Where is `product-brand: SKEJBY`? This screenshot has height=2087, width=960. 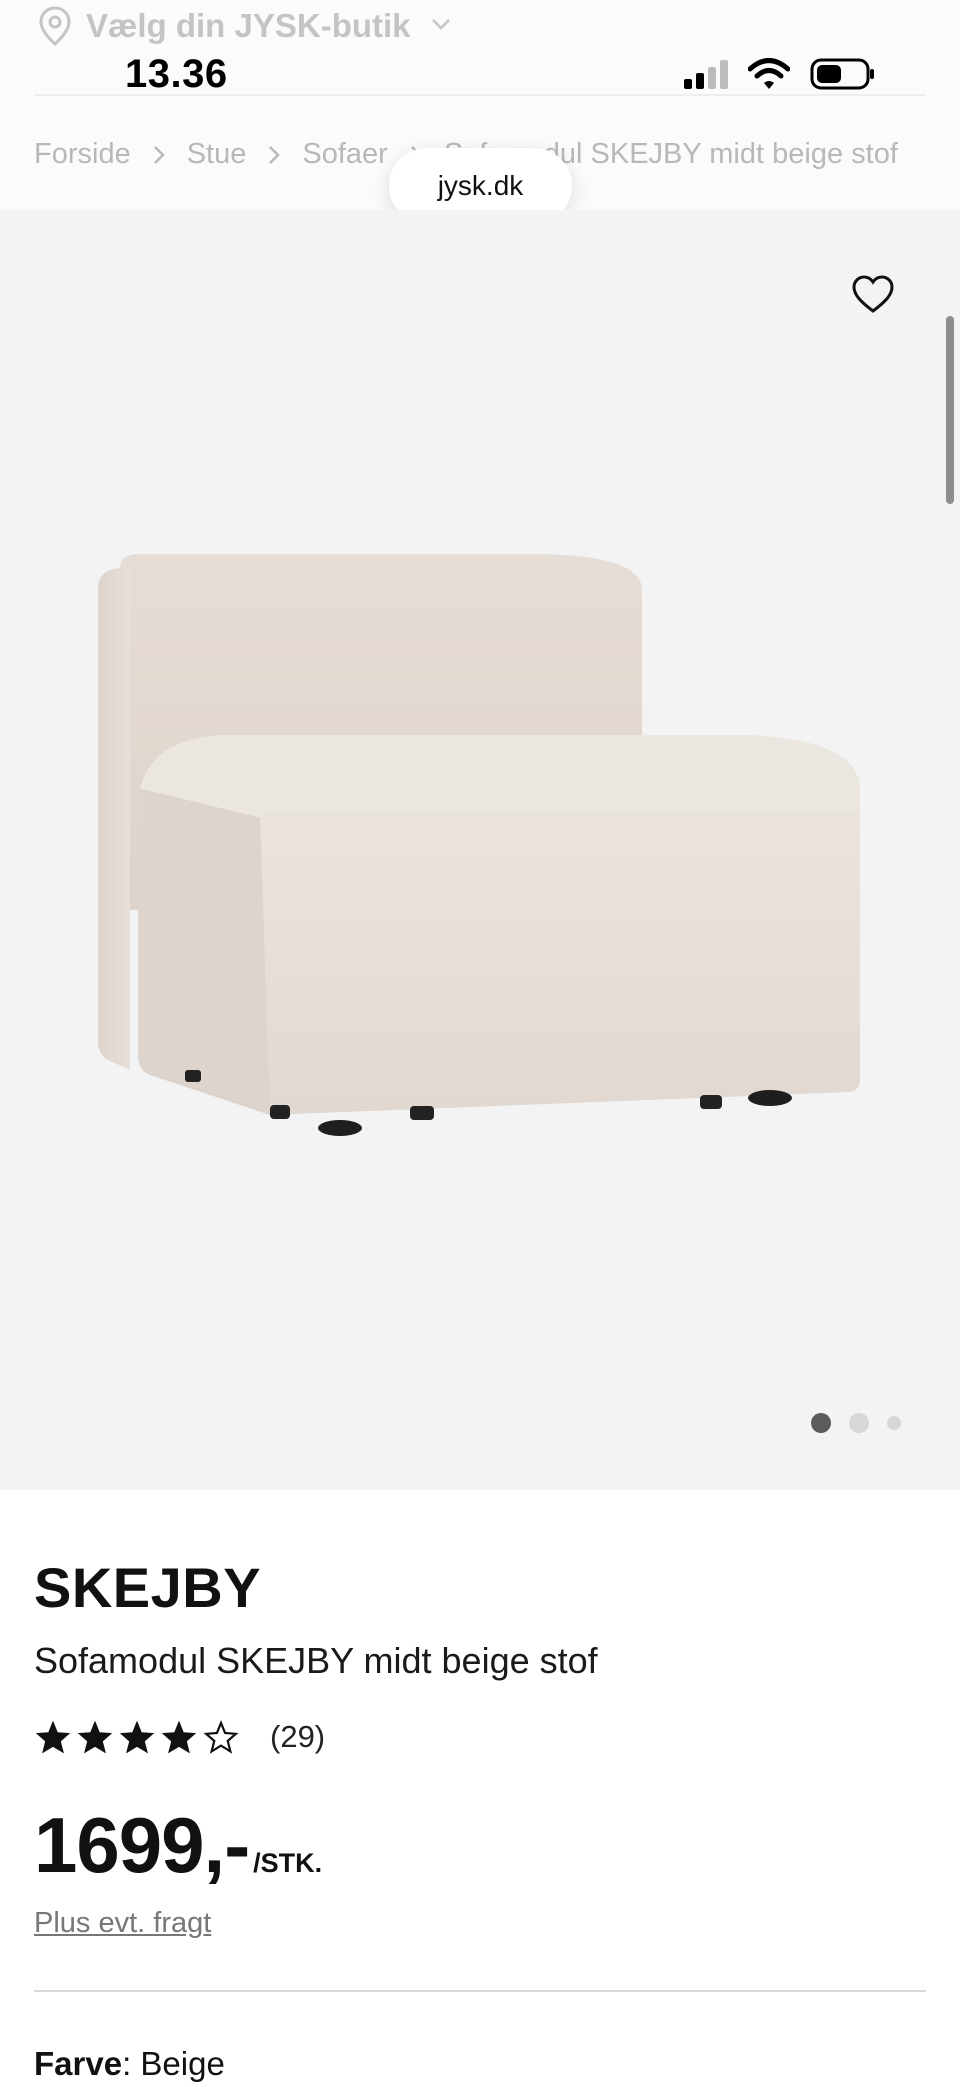 product-brand: SKEJBY is located at coordinates (148, 1587).